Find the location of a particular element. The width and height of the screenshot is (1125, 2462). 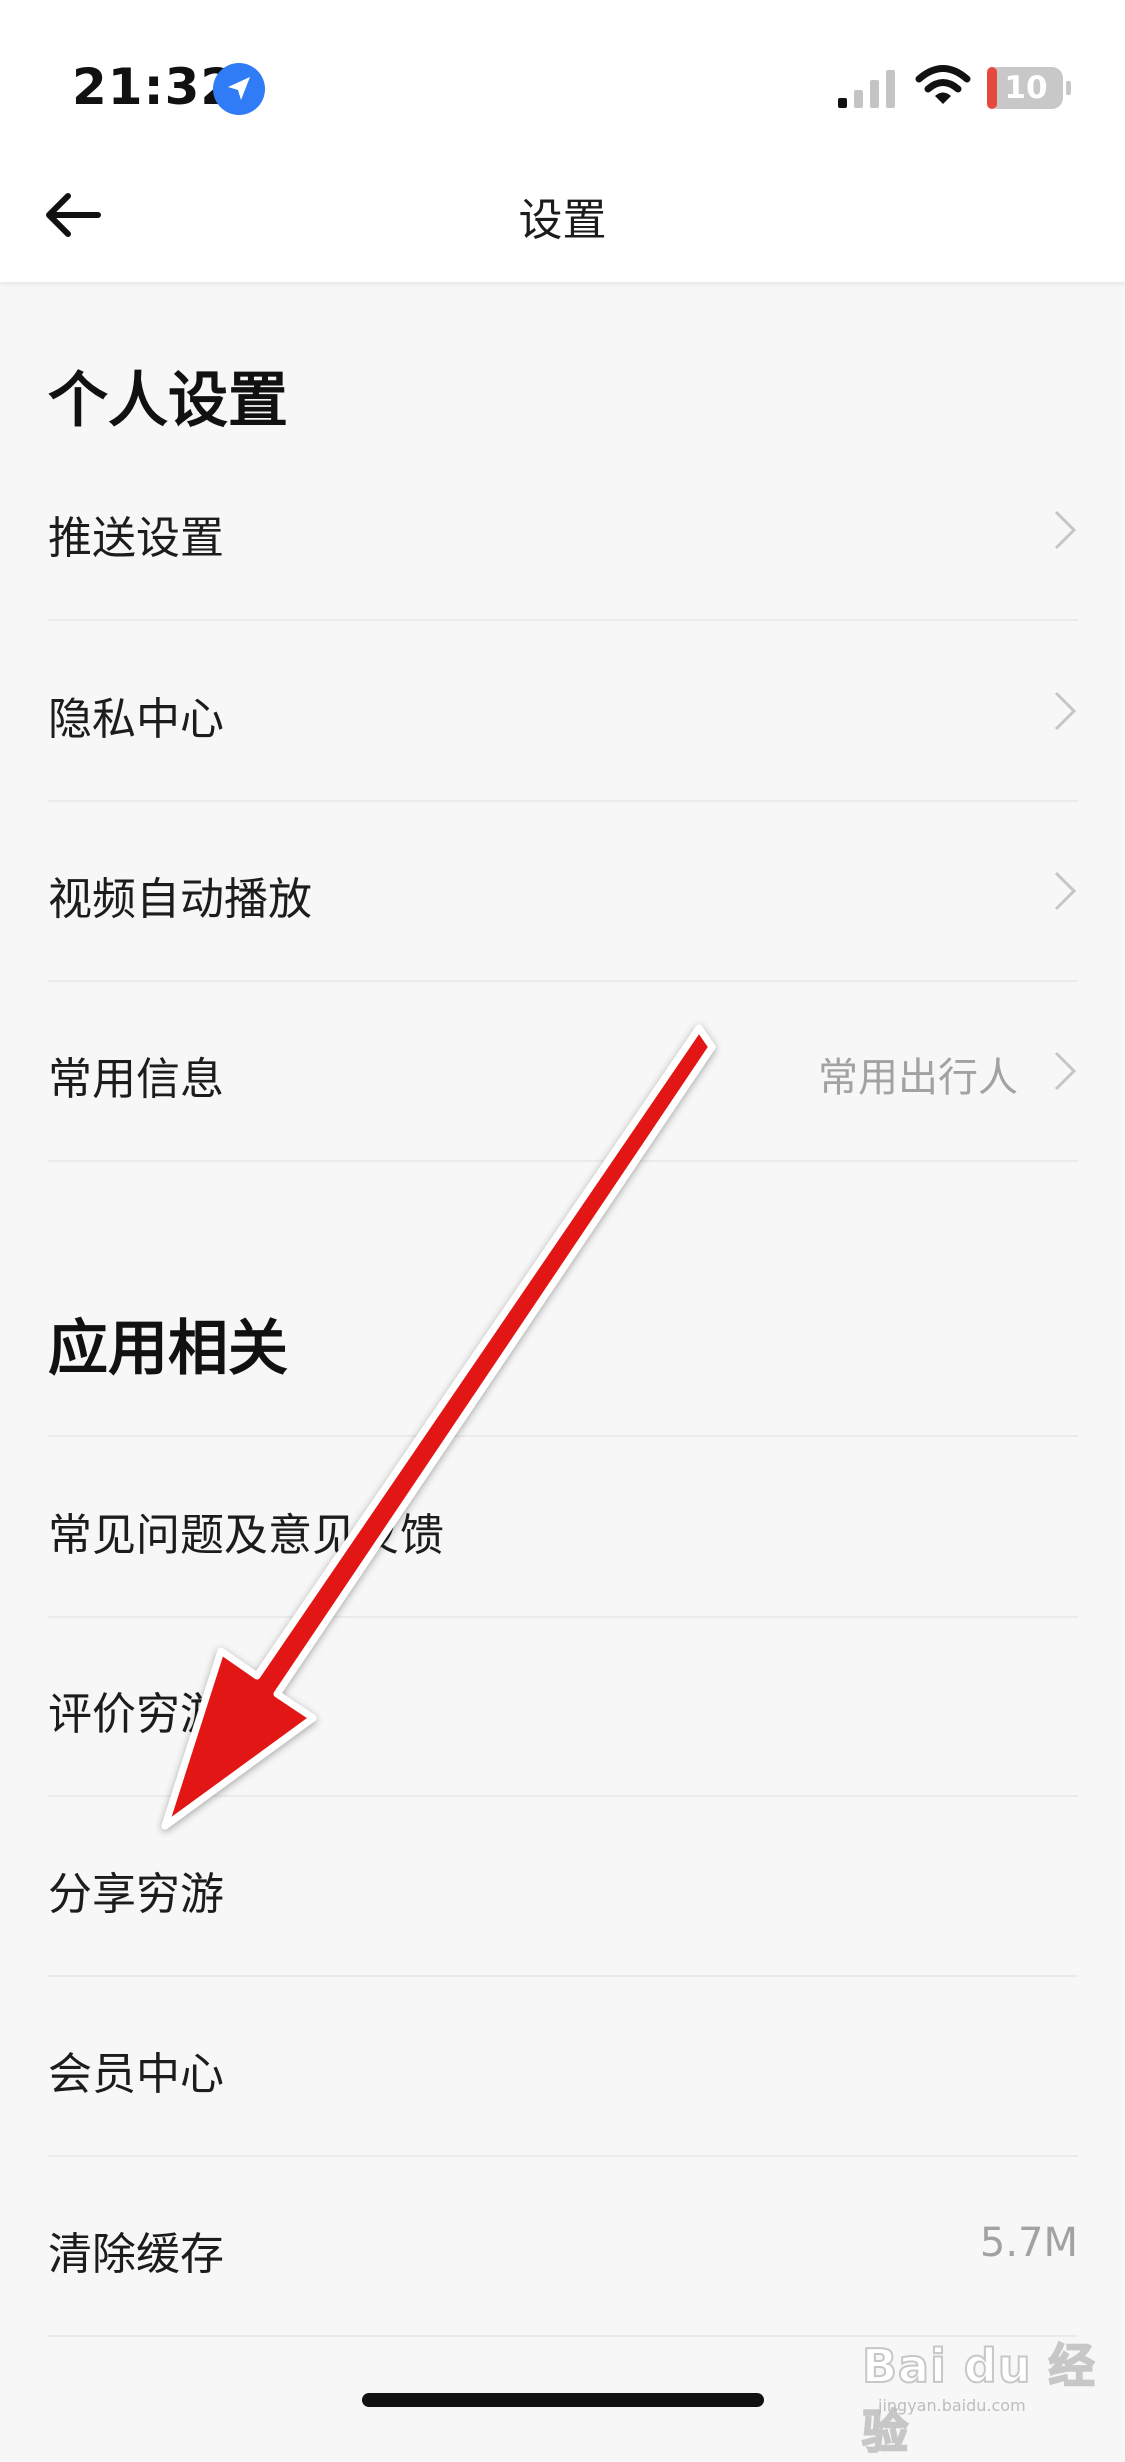

section-title-personal: 个人设置 is located at coordinates (168, 401).